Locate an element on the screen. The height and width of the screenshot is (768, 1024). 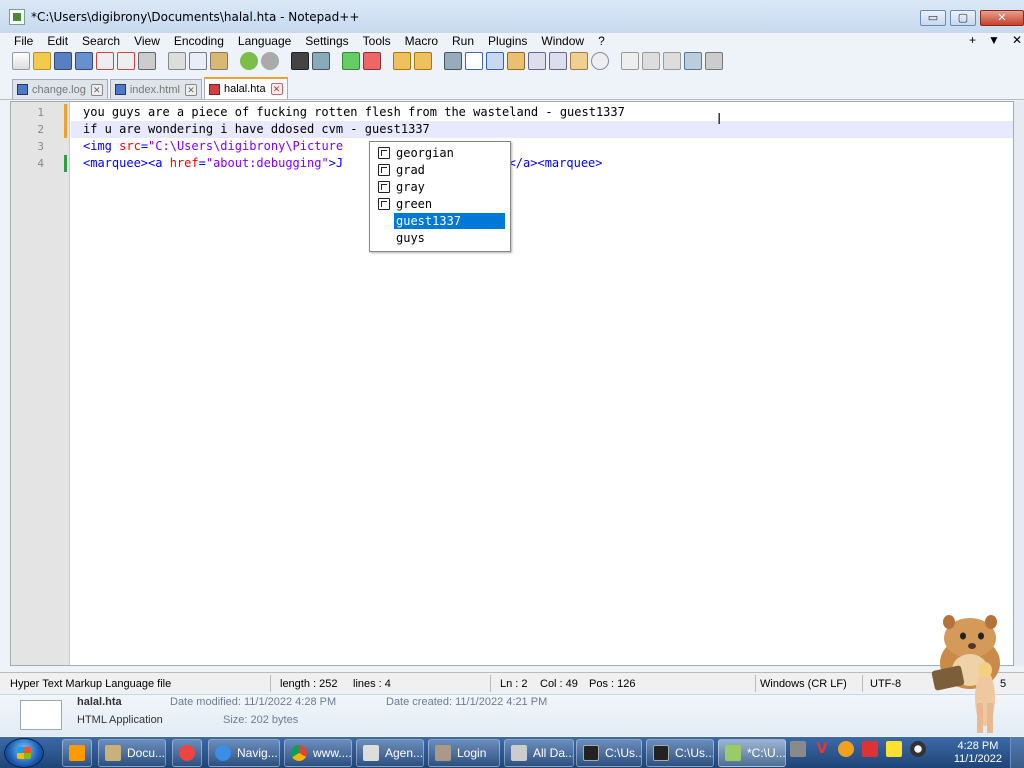
menu-plugins: Plugins is located at coordinates (507, 41).